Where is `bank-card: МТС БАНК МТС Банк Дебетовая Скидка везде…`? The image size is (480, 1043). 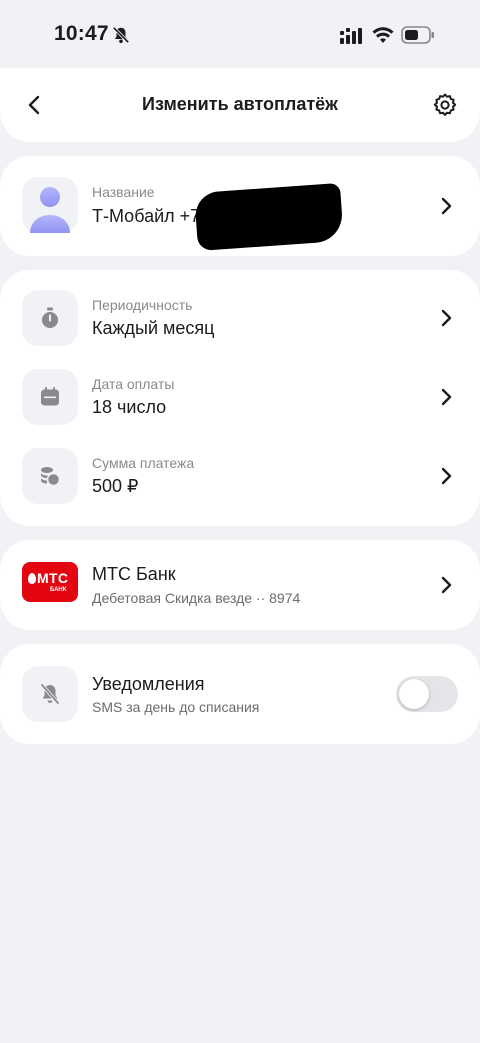
bank-card: МТС БАНК МТС Банк Дебетовая Скидка везде… is located at coordinates (240, 585).